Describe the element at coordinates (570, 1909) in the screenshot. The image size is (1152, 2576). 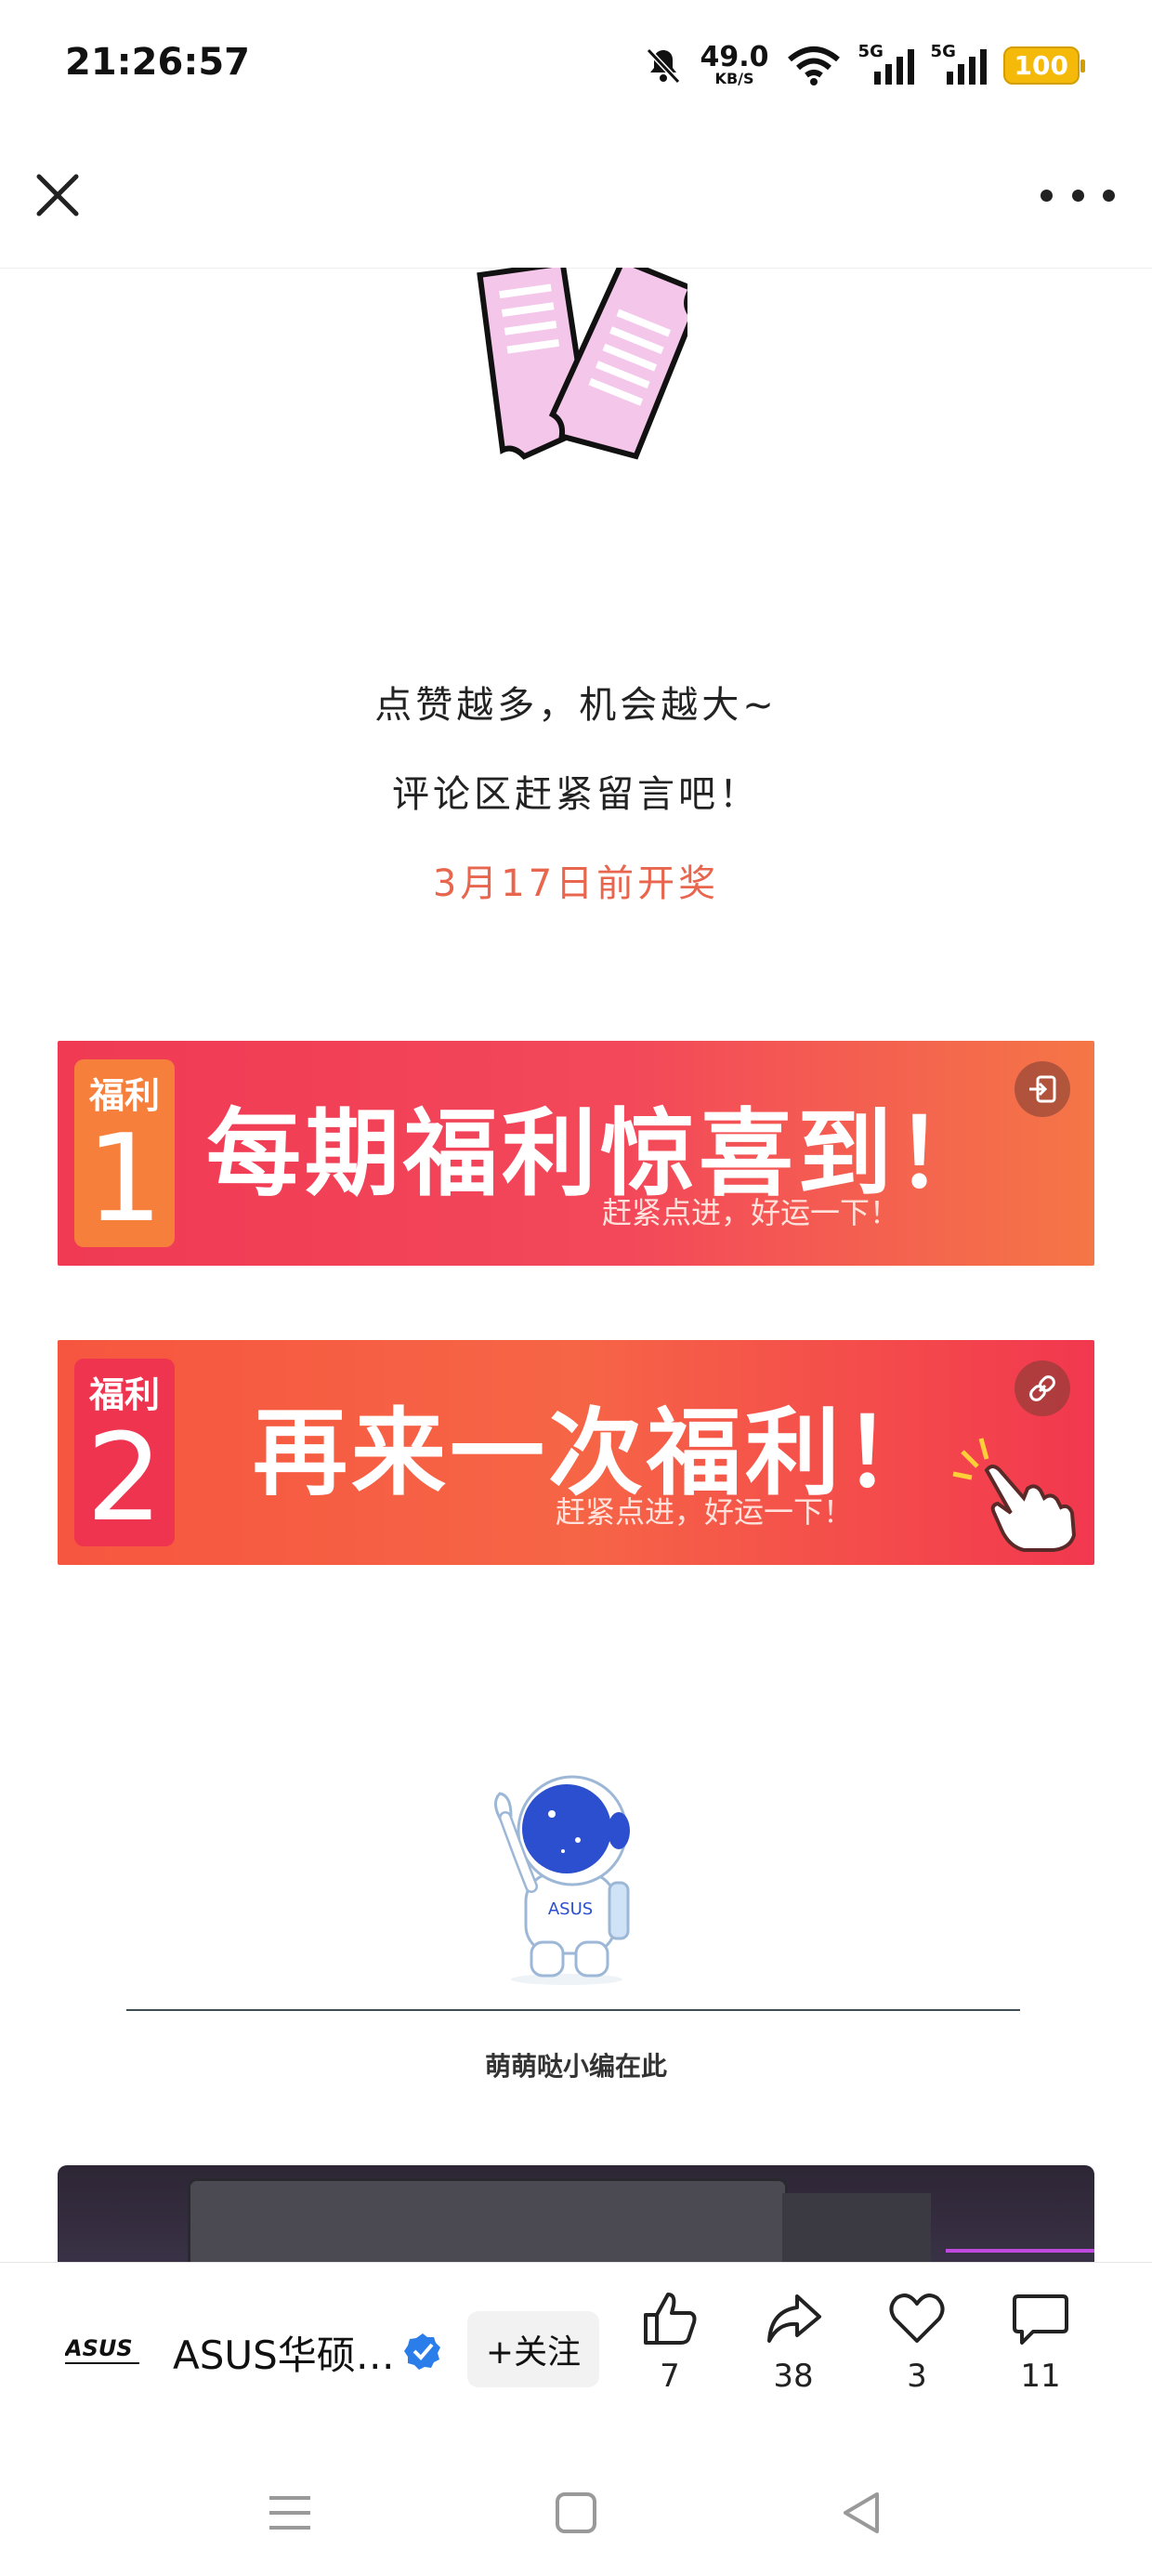
I see `mascot-label: ASUS` at that location.